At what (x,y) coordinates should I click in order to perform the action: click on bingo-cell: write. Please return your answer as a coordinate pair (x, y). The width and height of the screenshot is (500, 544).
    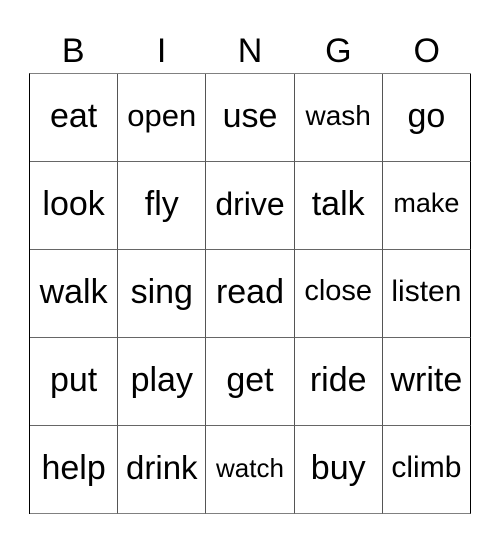
    Looking at the image, I should click on (426, 382).